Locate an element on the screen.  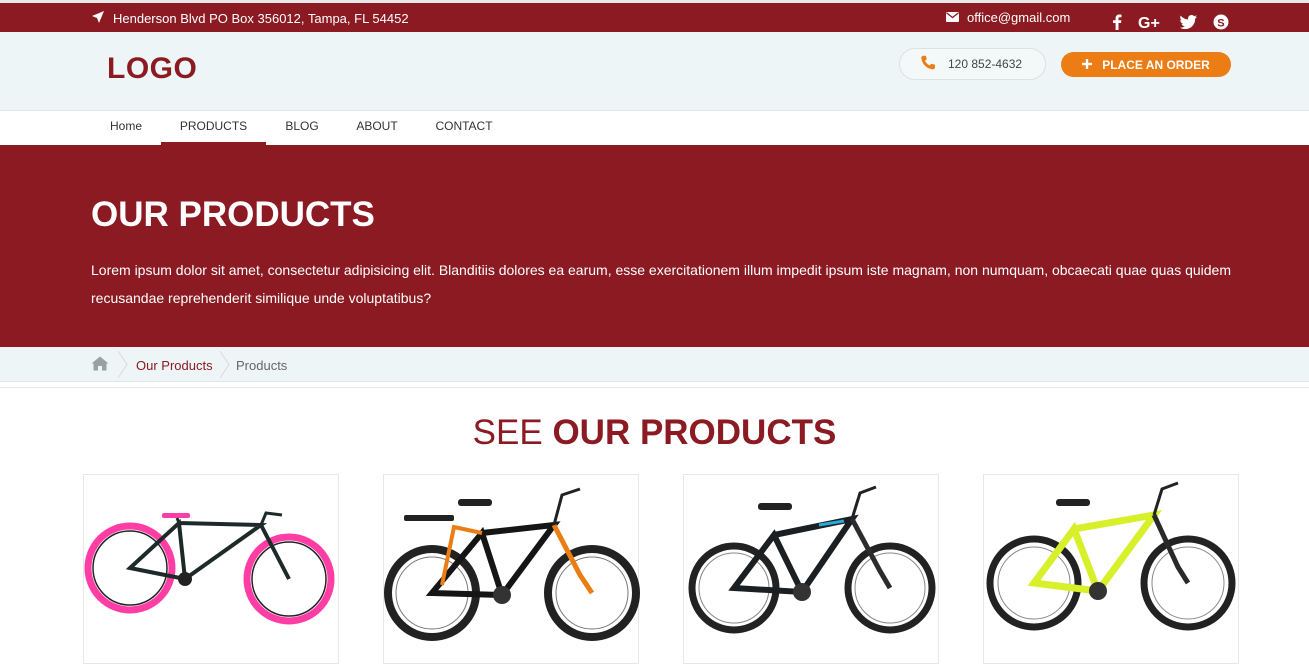
svg-text: G+ is located at coordinates (1149, 22).